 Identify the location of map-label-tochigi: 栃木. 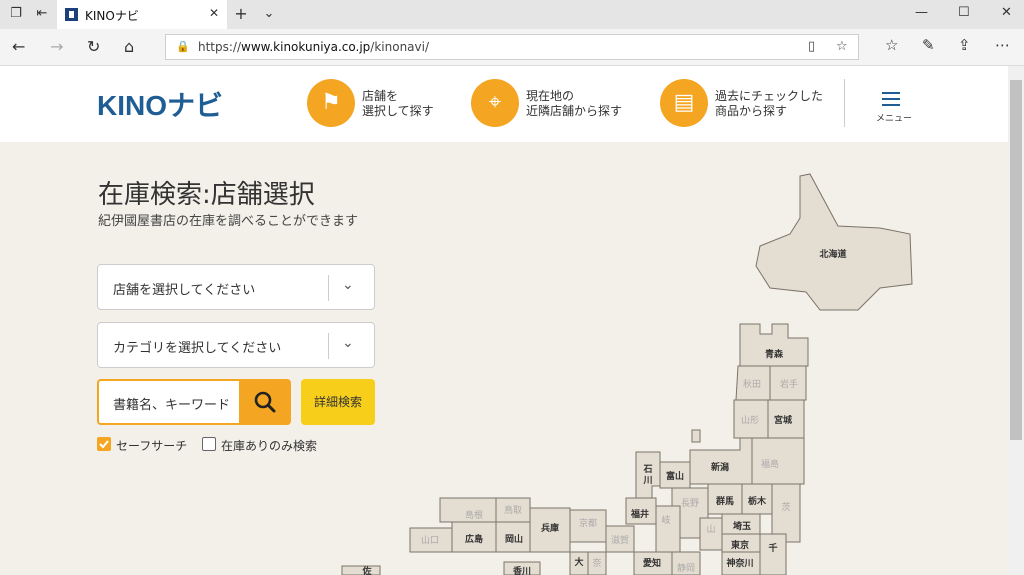
(757, 501).